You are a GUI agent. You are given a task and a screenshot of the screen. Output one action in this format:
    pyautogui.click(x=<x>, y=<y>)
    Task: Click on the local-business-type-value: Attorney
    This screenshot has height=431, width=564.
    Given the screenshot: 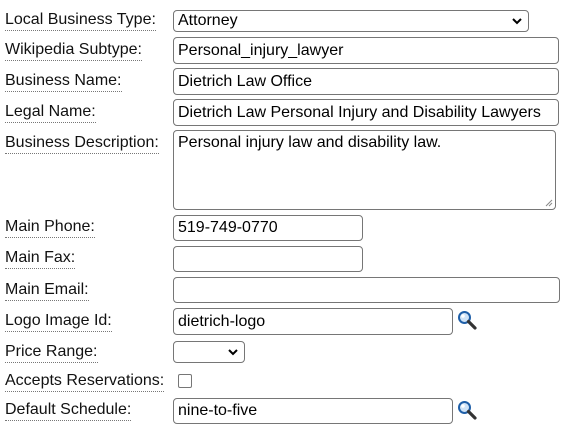 What is the action you would take?
    pyautogui.click(x=208, y=20)
    